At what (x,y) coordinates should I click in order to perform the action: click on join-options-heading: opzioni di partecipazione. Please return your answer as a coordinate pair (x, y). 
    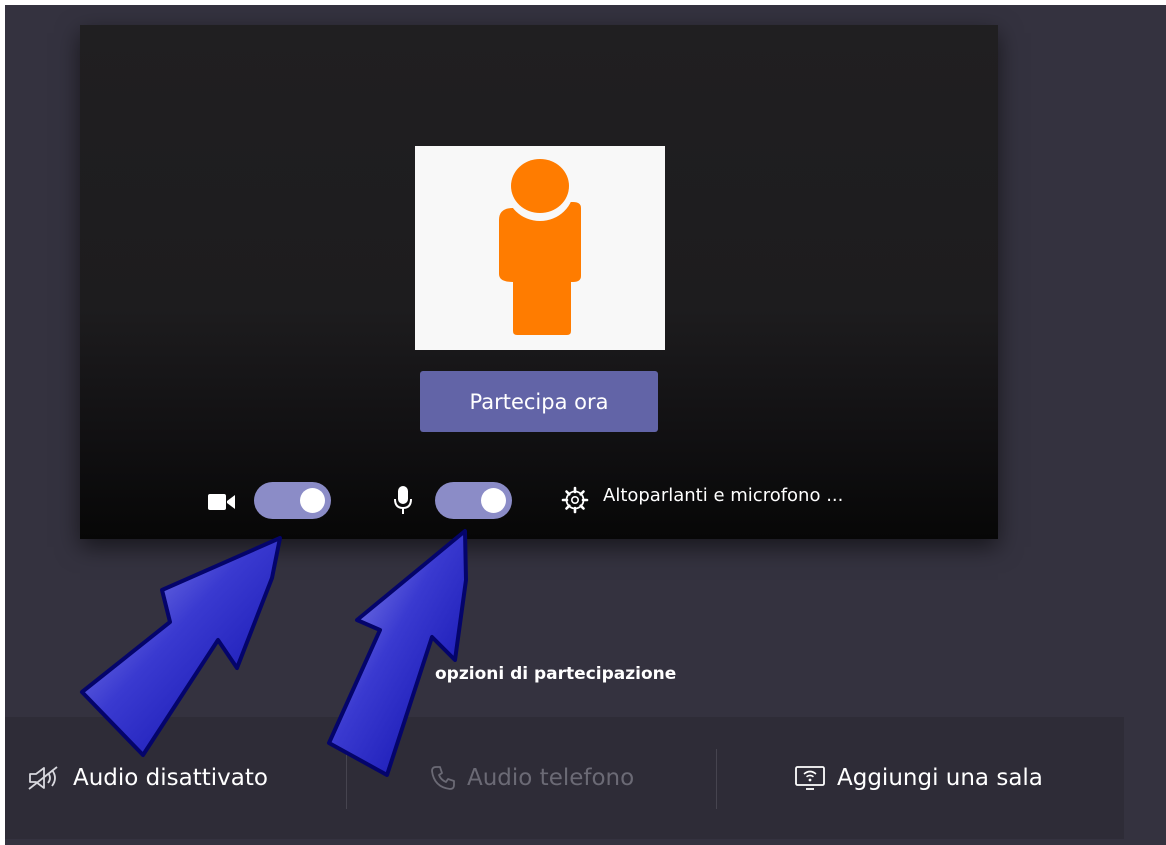
    Looking at the image, I should click on (556, 674).